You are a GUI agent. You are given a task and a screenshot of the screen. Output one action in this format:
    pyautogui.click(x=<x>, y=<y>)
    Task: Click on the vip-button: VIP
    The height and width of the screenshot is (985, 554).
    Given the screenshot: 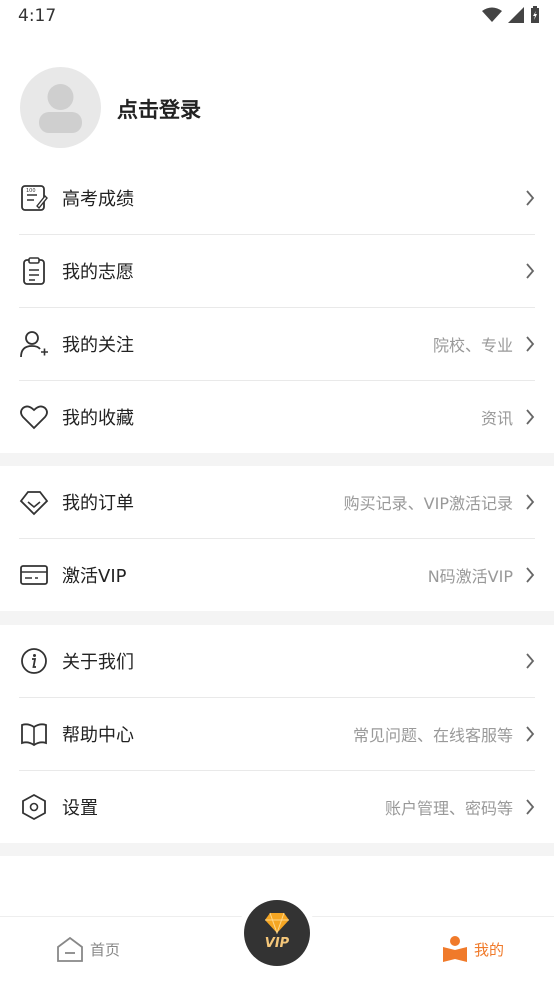 What is the action you would take?
    pyautogui.click(x=277, y=933)
    